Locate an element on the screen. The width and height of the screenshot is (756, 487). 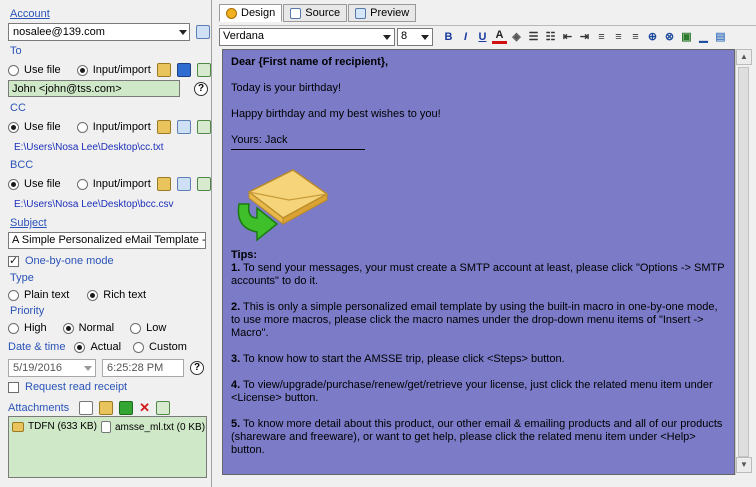
datetime-custom-label: Custom is located at coordinates (168, 347).